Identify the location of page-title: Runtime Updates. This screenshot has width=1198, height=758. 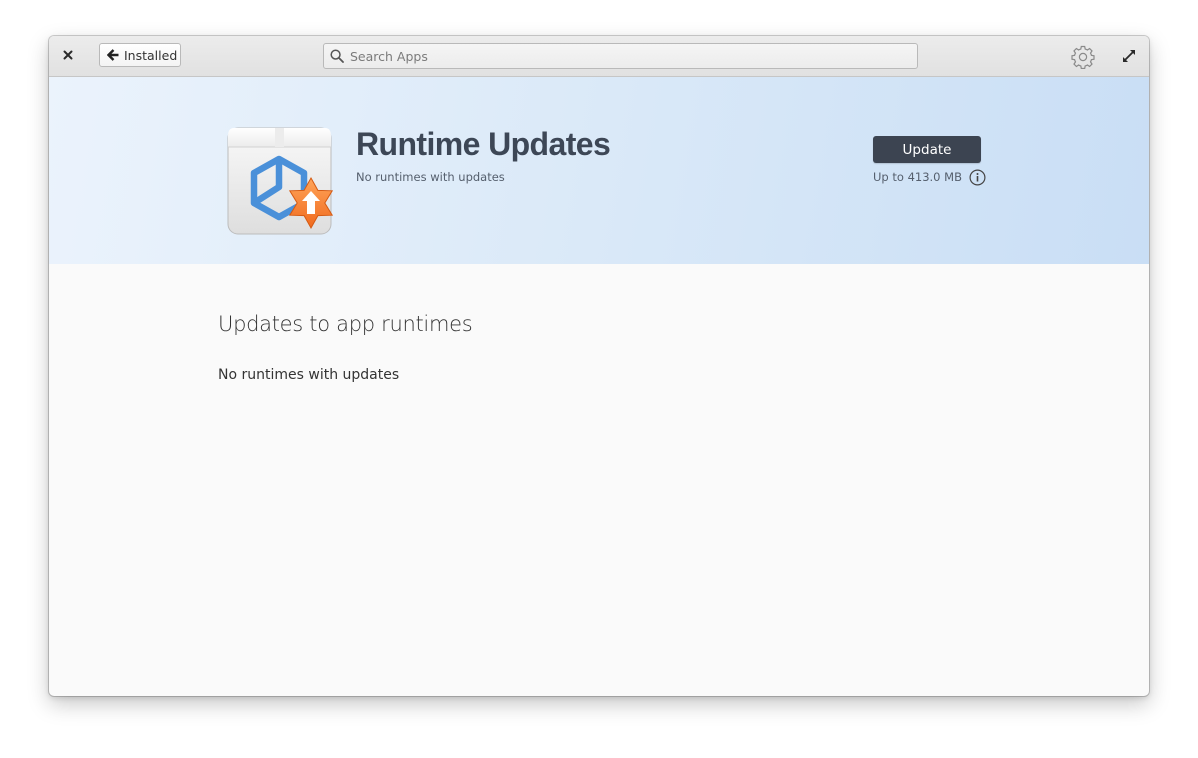
(483, 144).